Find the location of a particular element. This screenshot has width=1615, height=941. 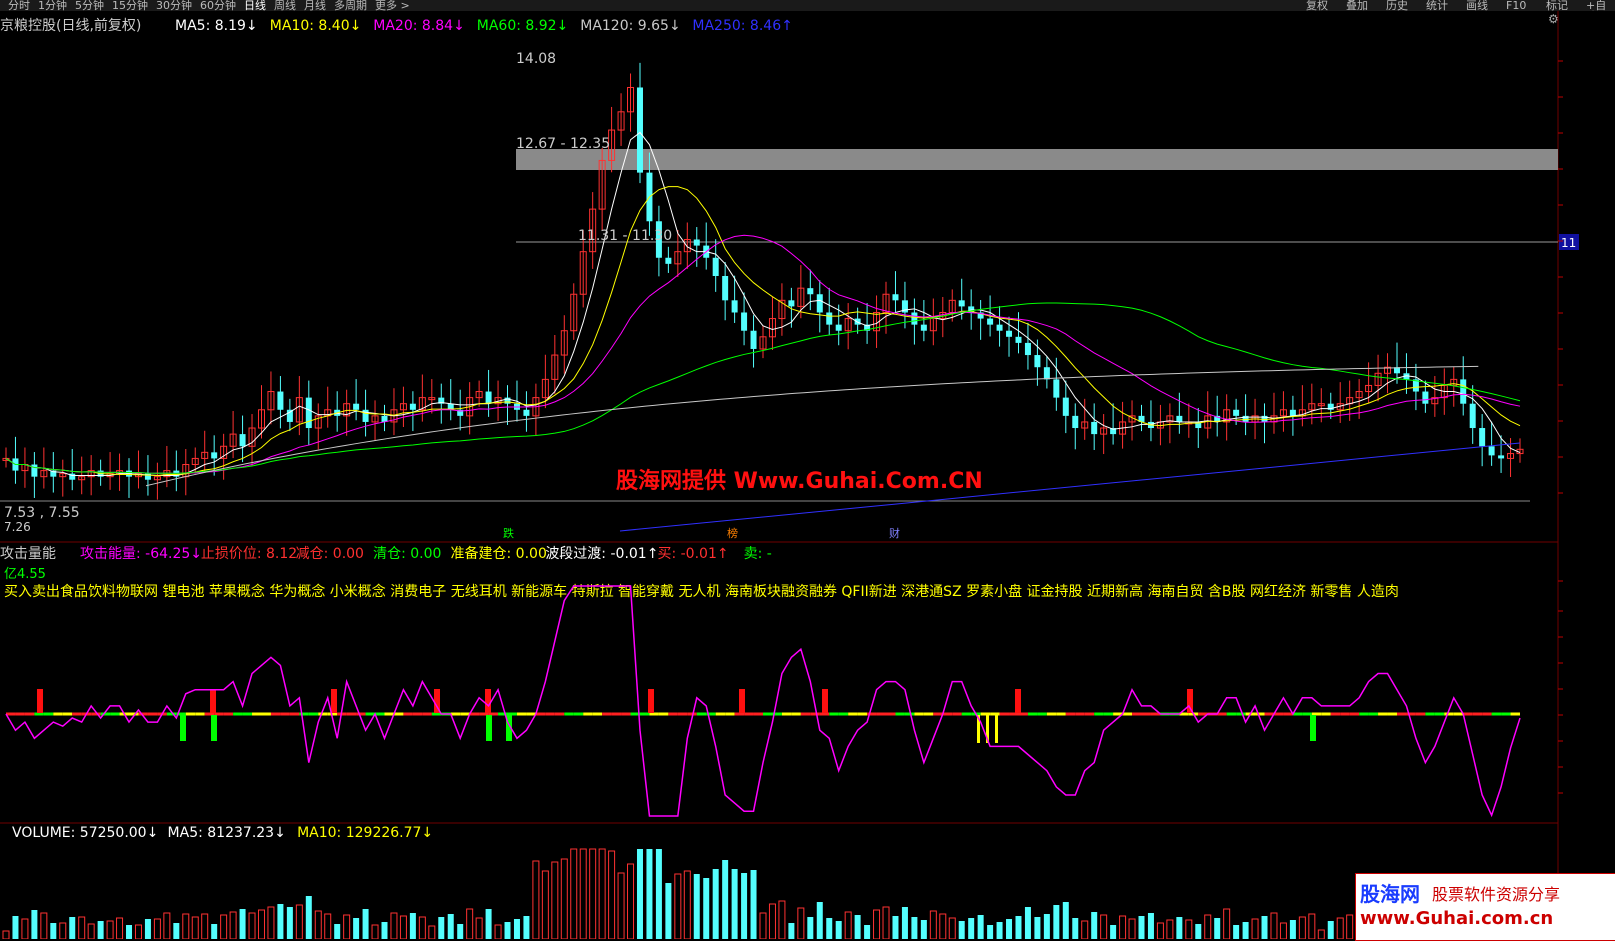

period-tab: 15分钟 is located at coordinates (130, 5).